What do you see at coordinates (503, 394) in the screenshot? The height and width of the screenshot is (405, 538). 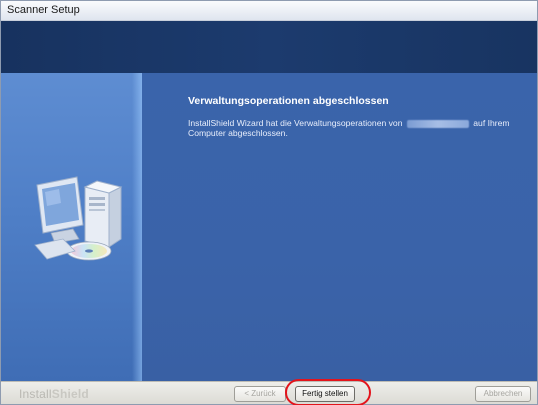 I see `cancel-button: Abbrechen` at bounding box center [503, 394].